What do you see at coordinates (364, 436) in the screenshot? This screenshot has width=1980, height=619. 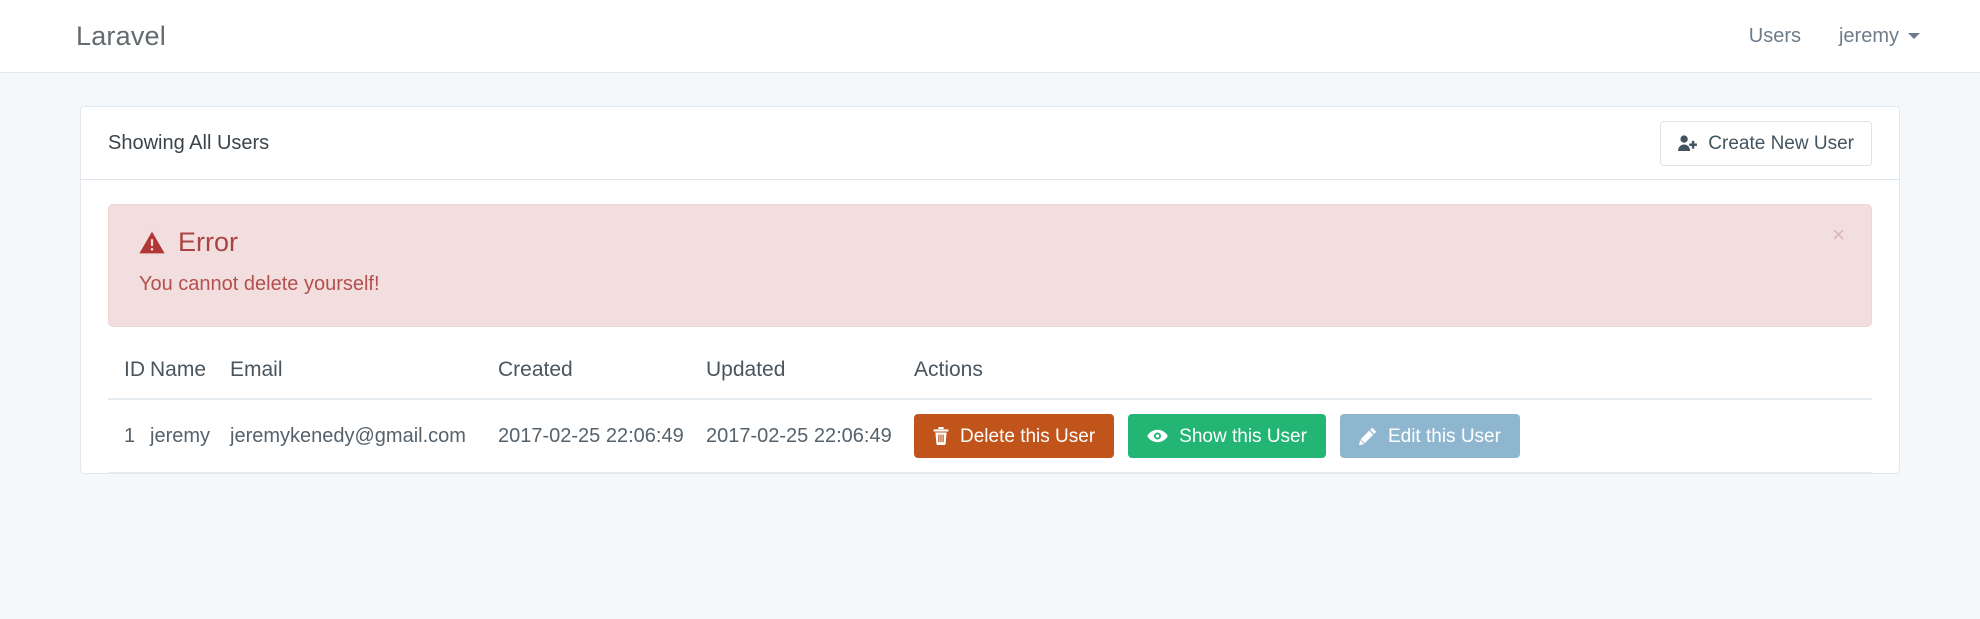 I see `cell-email: jeremykenedy@gmail.com` at bounding box center [364, 436].